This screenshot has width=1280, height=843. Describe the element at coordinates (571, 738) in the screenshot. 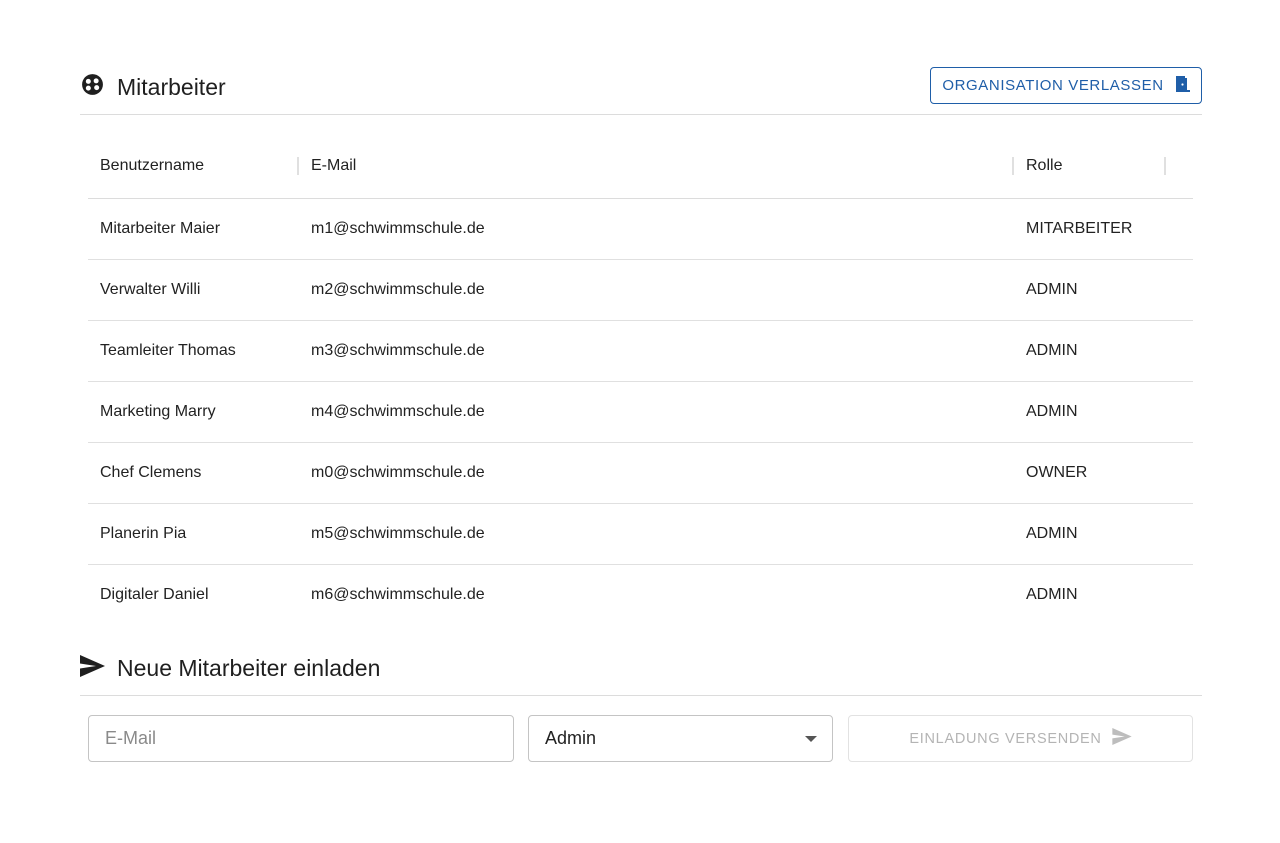

I see `role-select-value: Admin` at that location.